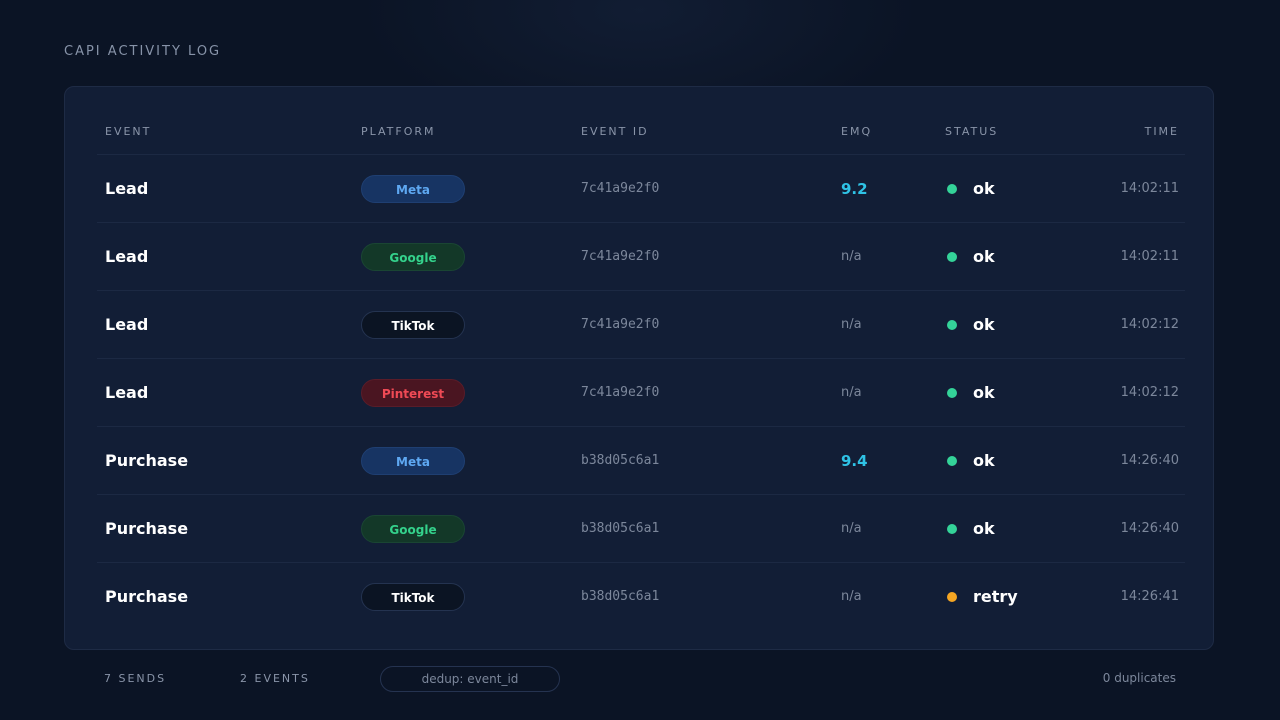 This screenshot has height=720, width=1280. What do you see at coordinates (641, 121) in the screenshot?
I see `table-header-row: EVENT PLATFORM EVENT ID EMQ STATUS TIME` at bounding box center [641, 121].